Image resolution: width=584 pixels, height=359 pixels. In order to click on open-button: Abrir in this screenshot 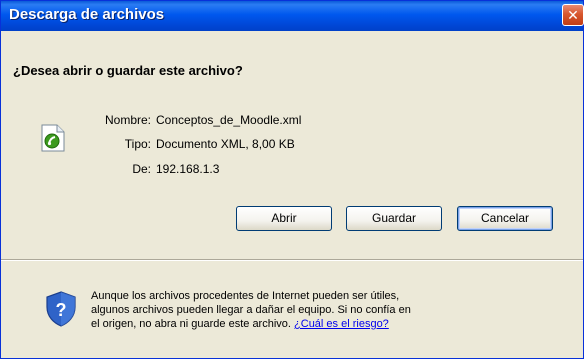, I will do `click(284, 218)`.